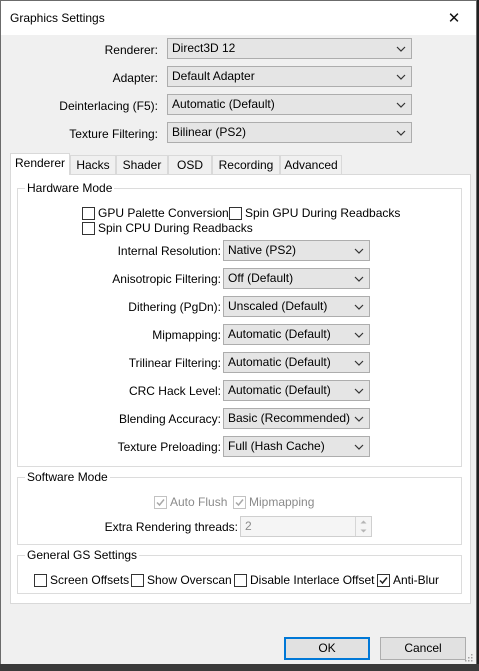  I want to click on spin-gpu-option: Spin GPU During Readbacks, so click(314, 213).